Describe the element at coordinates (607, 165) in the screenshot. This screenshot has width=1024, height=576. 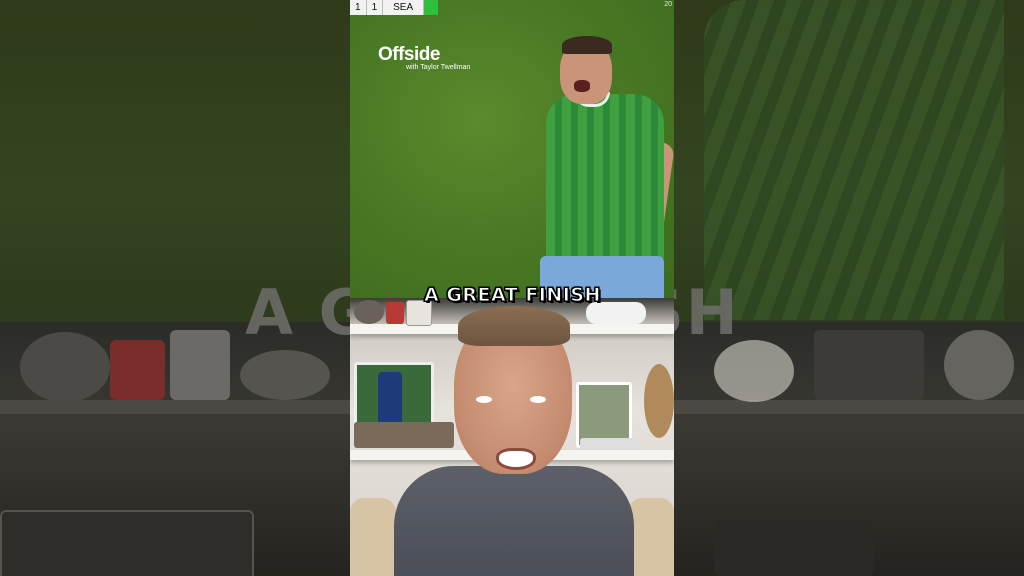
I see `celebrating-player` at that location.